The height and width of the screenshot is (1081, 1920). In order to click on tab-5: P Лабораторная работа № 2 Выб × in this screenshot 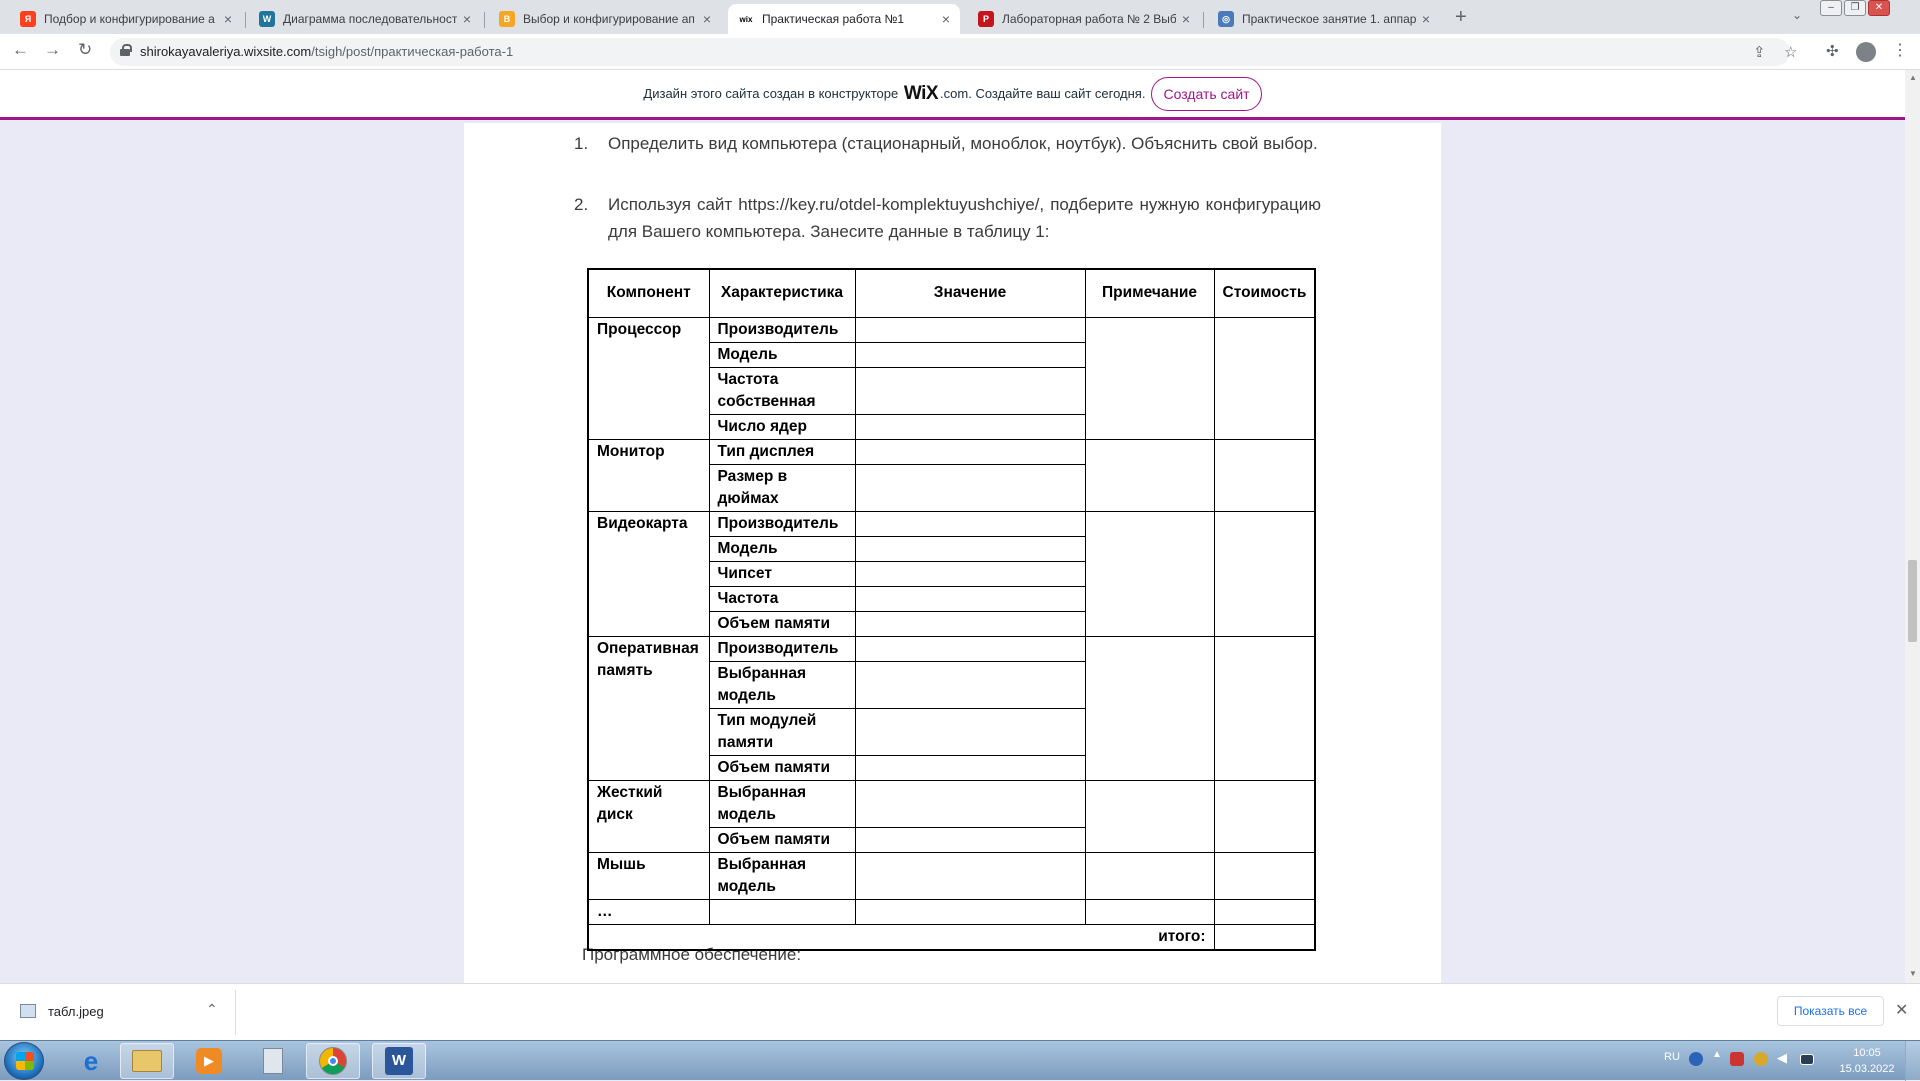, I will do `click(1084, 19)`.